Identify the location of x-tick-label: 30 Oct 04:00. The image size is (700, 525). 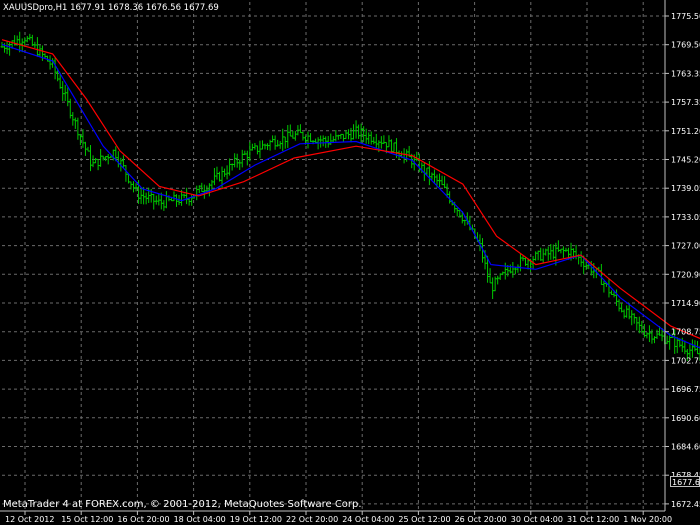
(537, 519).